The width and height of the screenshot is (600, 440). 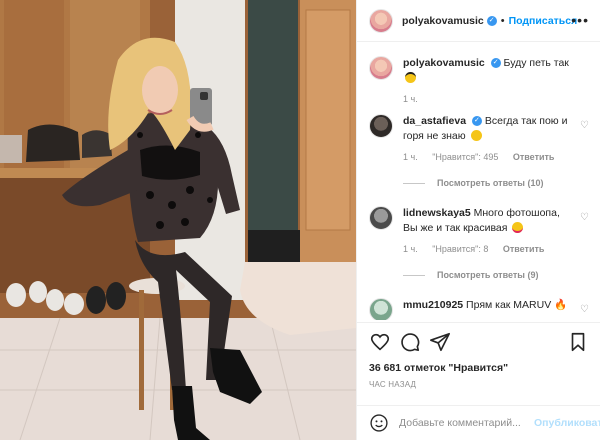 I want to click on view-replies-label: Посмотреть ответы (9), so click(x=488, y=275).